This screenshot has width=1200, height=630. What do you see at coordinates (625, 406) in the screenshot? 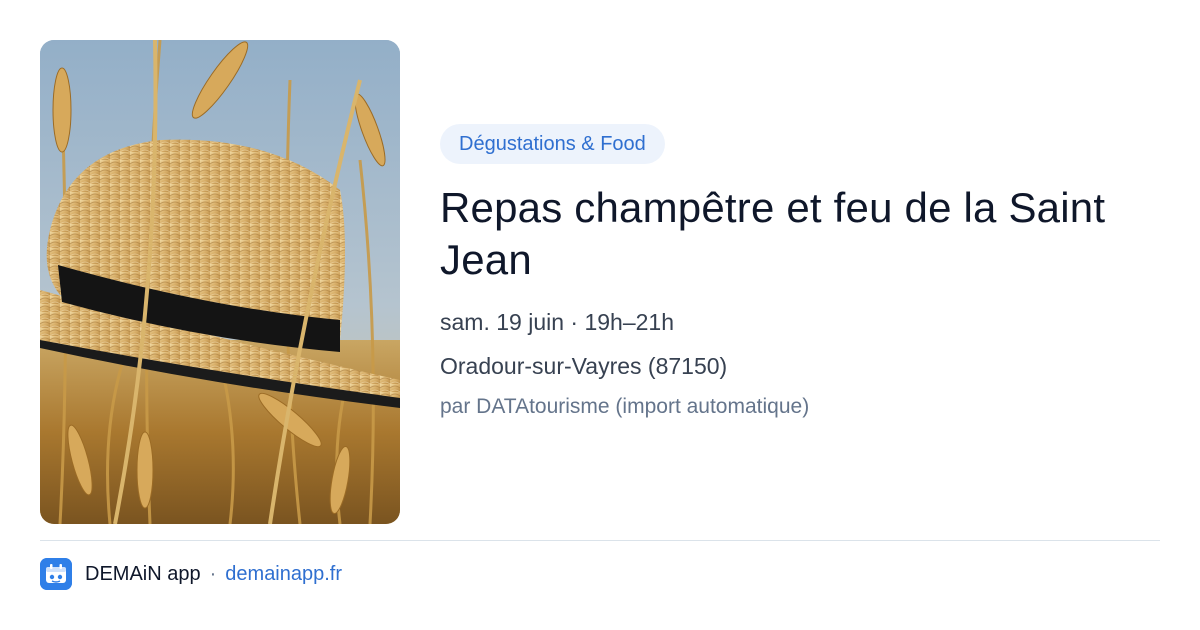
I see `event-source: par DATAtourisme (import automatique)` at bounding box center [625, 406].